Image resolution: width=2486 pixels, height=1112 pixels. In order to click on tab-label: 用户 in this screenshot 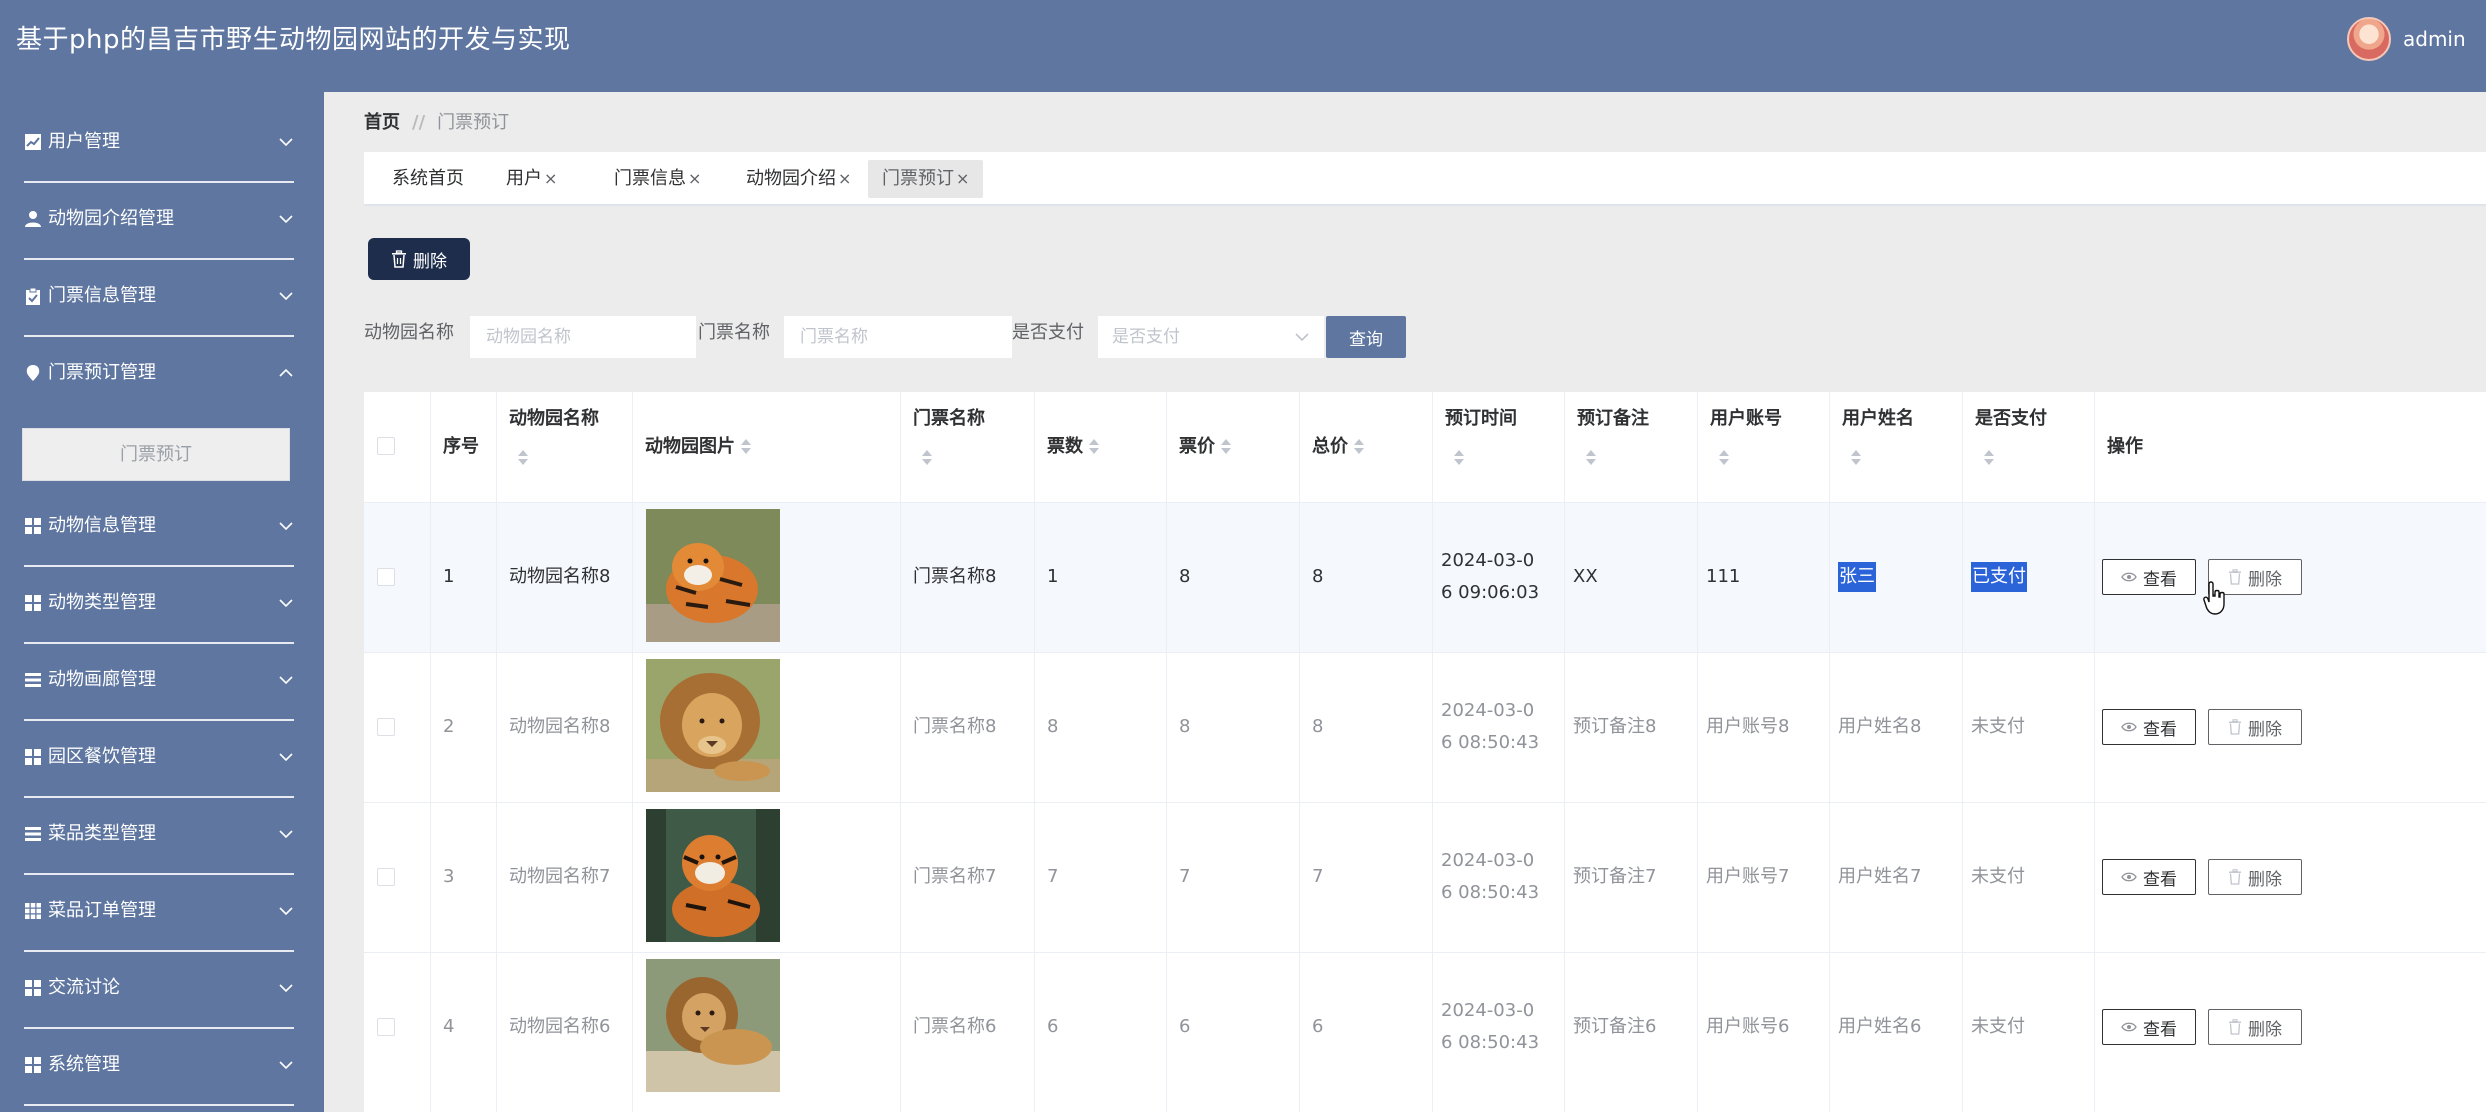, I will do `click(524, 178)`.